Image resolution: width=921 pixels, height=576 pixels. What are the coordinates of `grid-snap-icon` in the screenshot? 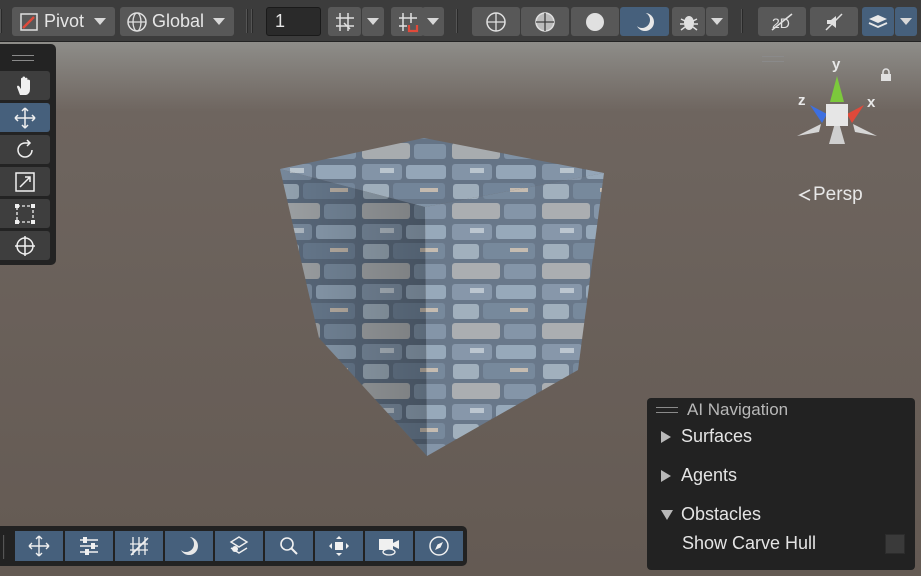 It's located at (344, 21).